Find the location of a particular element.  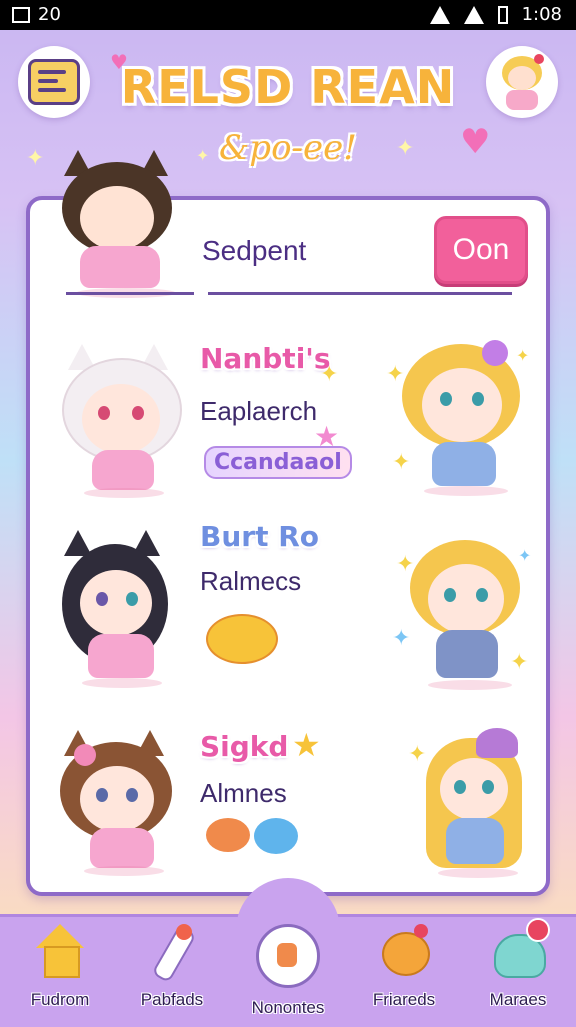

tools-icon is located at coordinates (172, 954).